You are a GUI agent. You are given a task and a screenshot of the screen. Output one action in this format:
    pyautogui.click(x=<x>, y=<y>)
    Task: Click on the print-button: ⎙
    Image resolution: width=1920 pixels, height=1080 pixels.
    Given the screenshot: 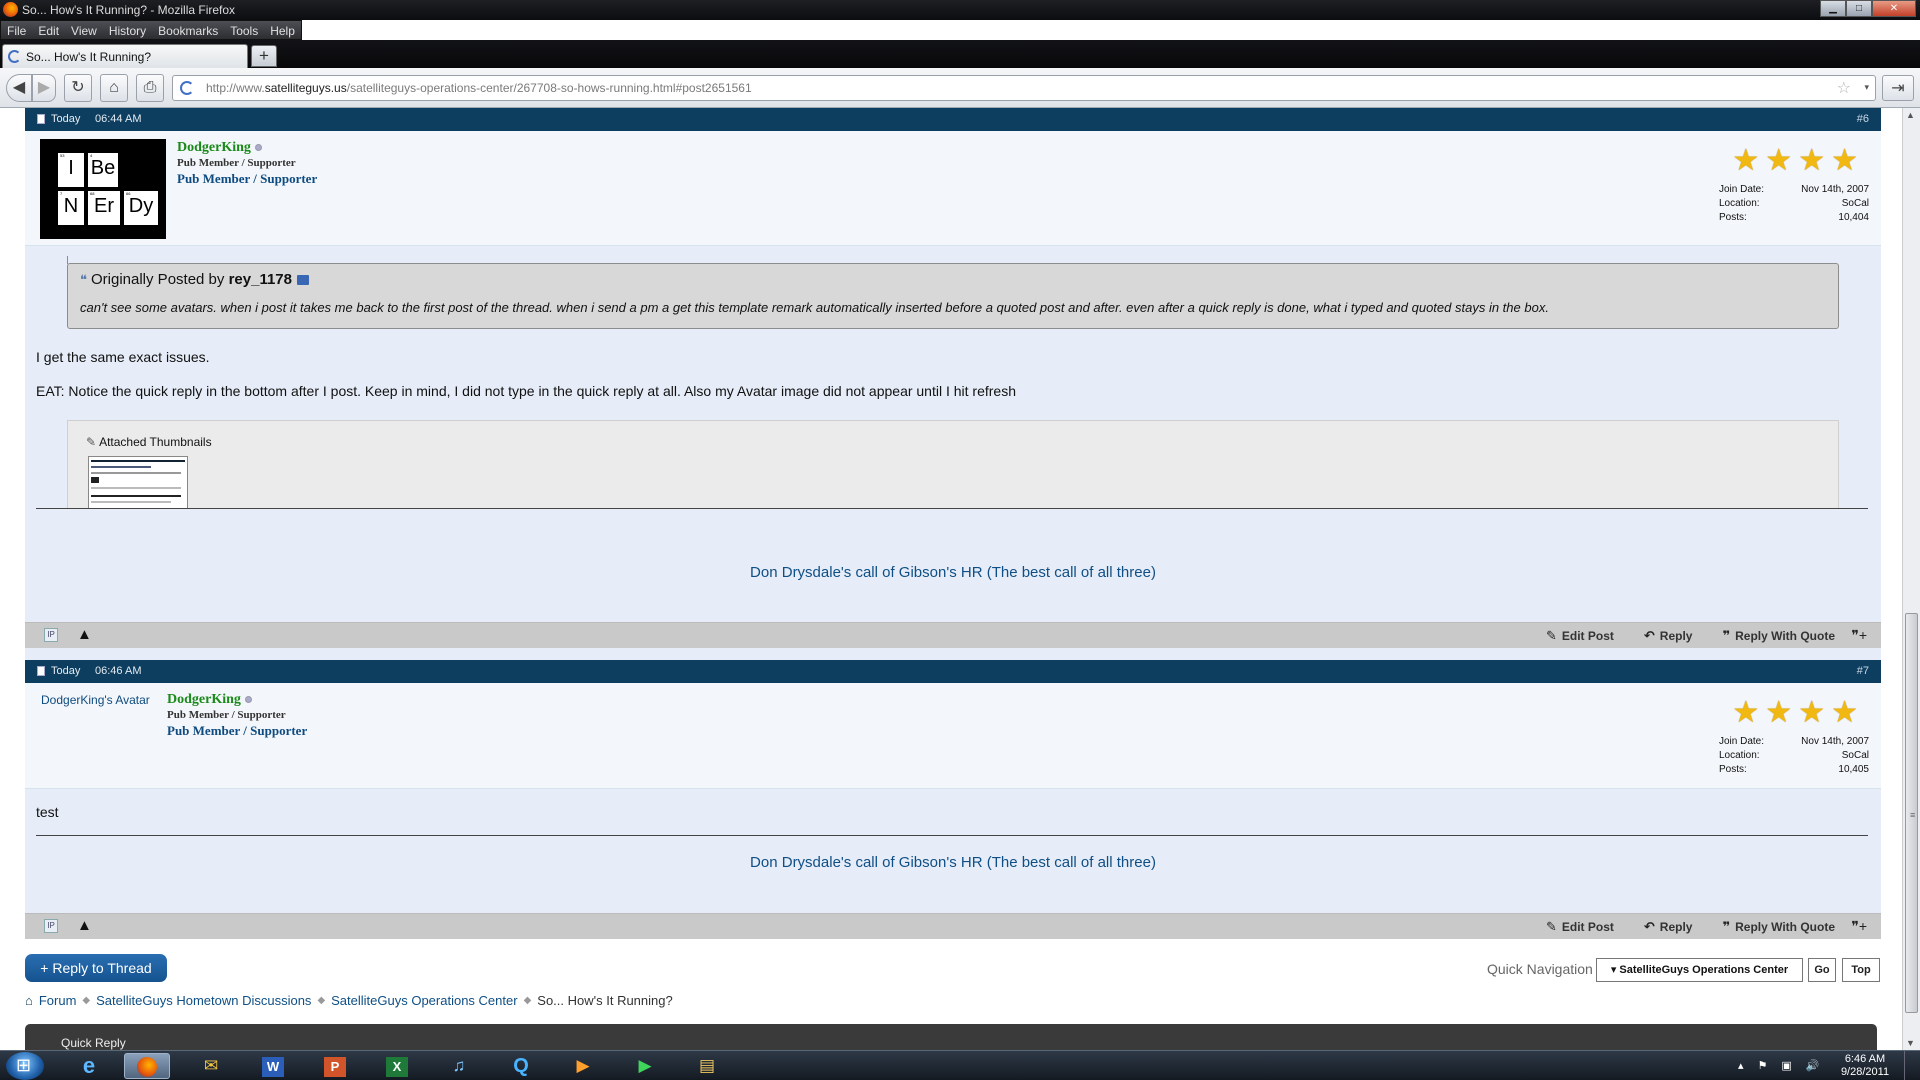 What is the action you would take?
    pyautogui.click(x=150, y=88)
    